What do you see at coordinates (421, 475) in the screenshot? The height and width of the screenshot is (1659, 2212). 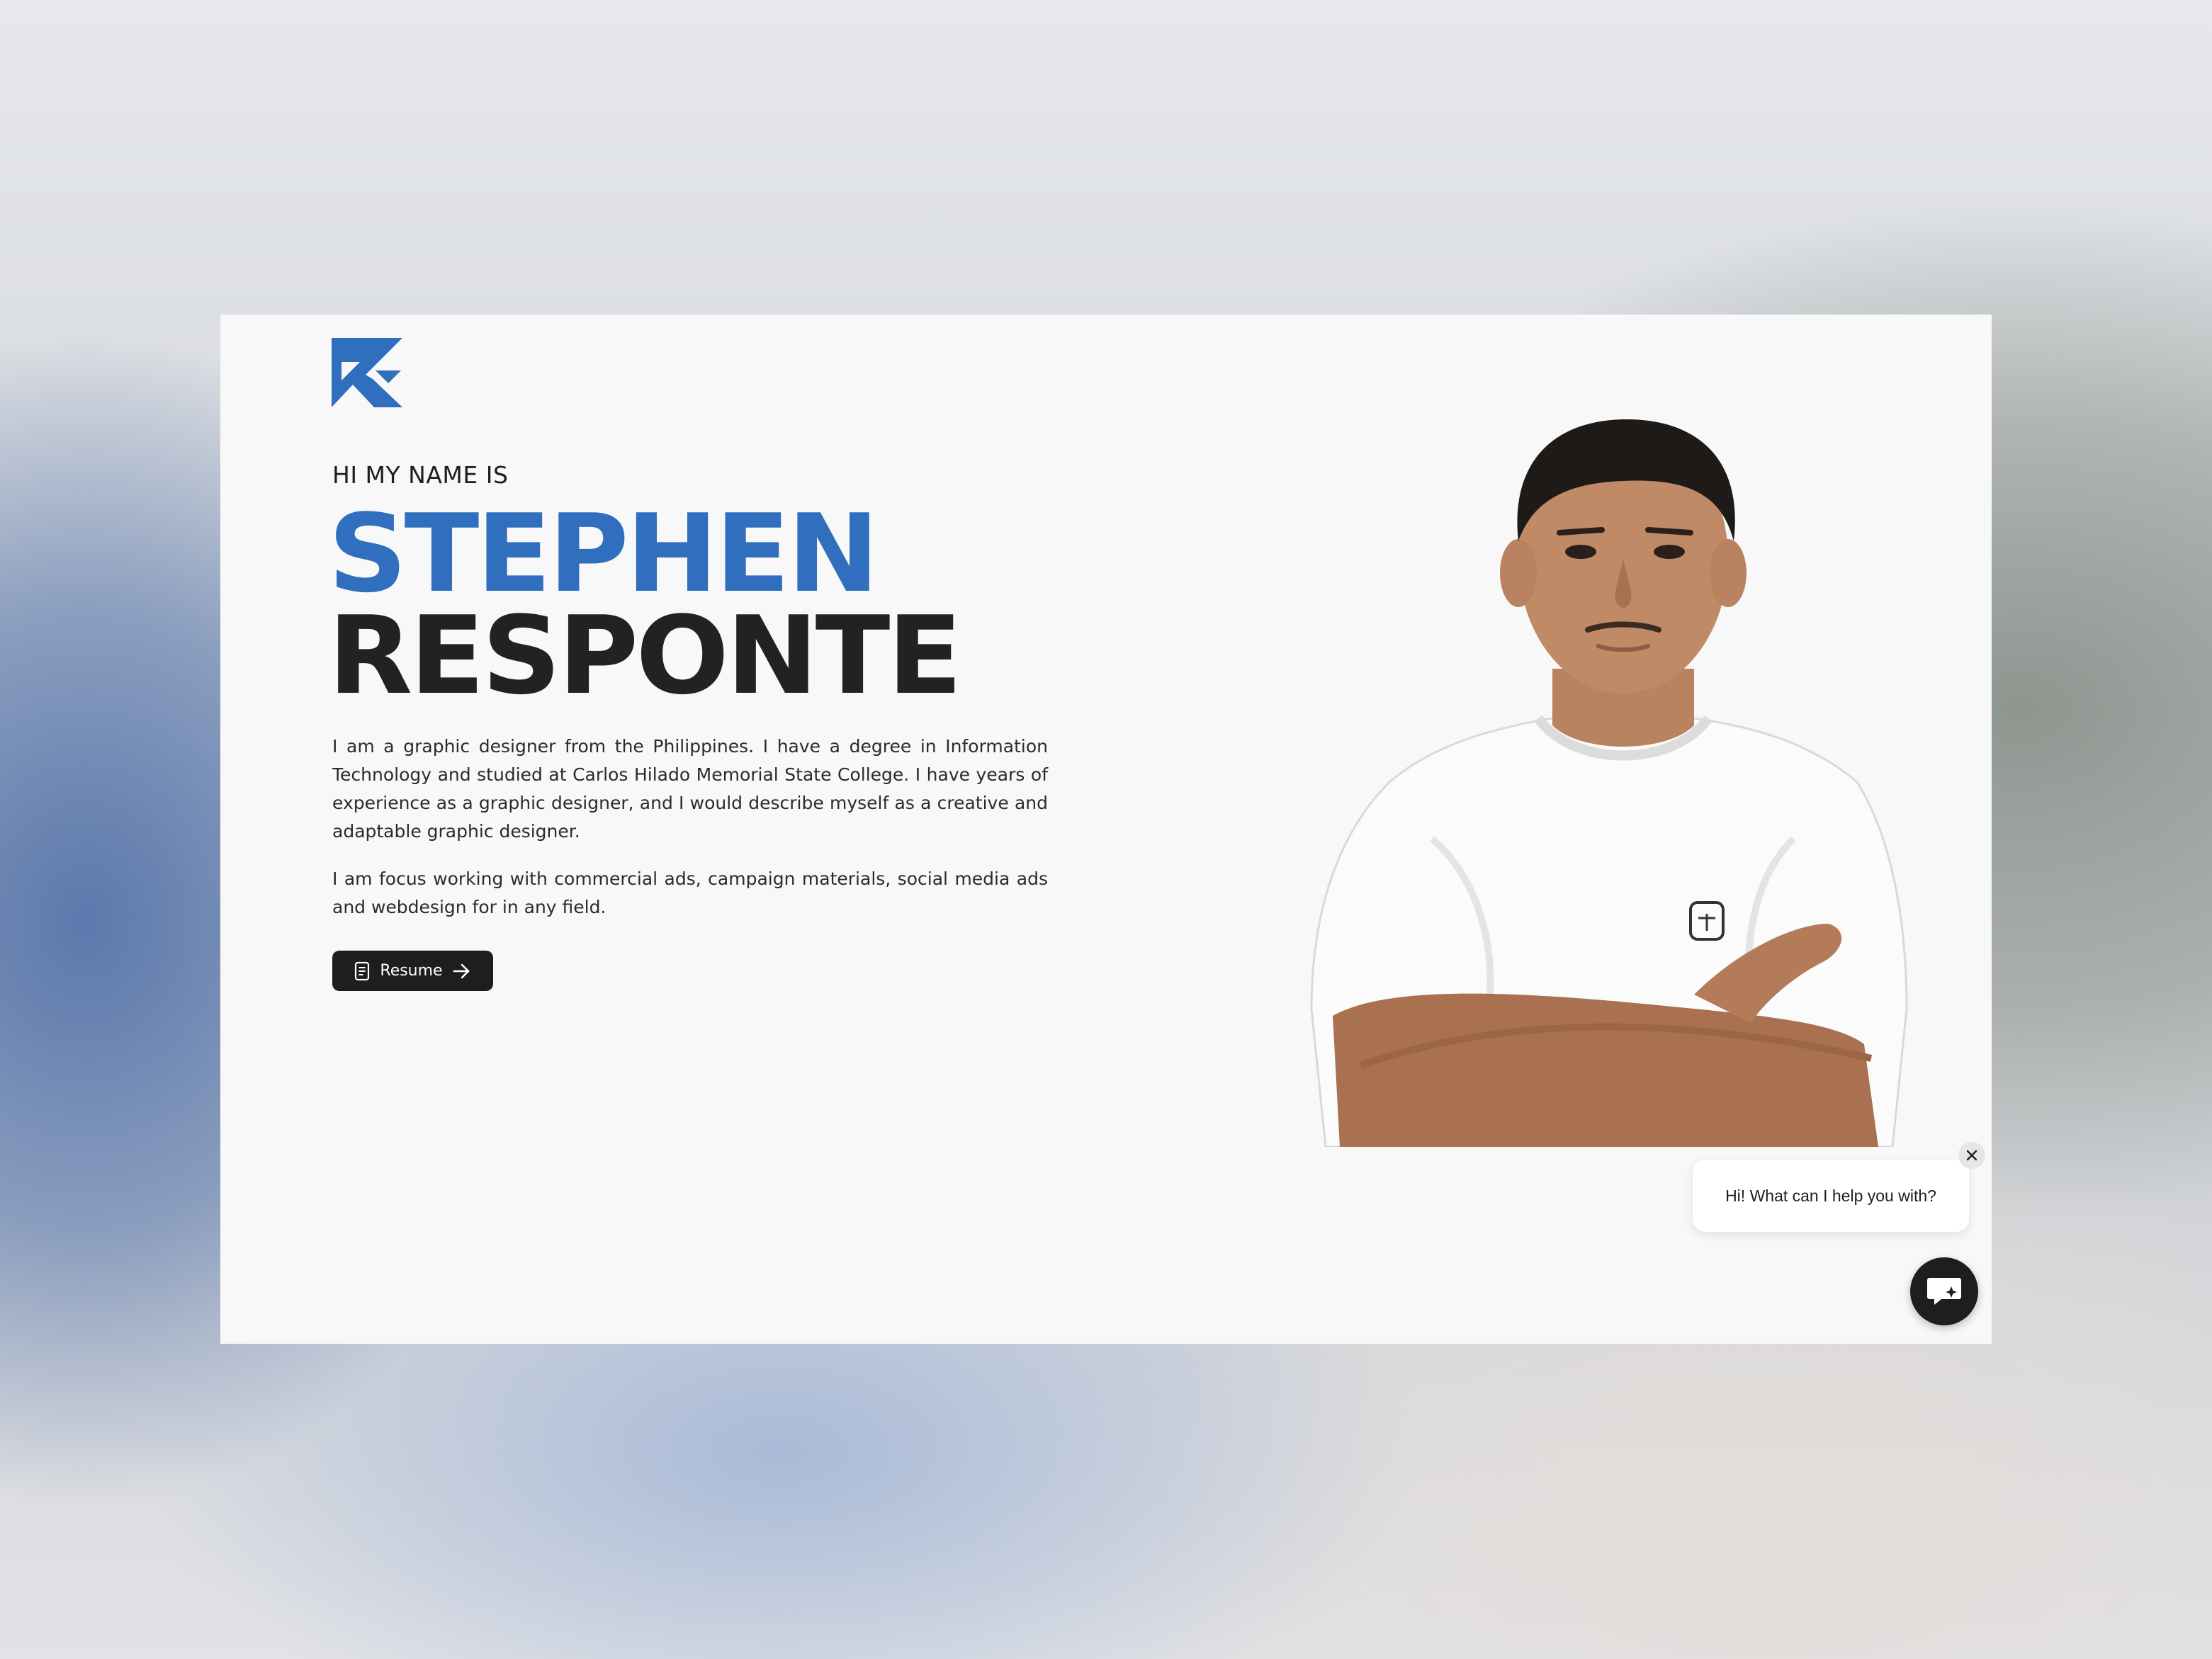 I see `intro-label: HI MY NAME IS` at bounding box center [421, 475].